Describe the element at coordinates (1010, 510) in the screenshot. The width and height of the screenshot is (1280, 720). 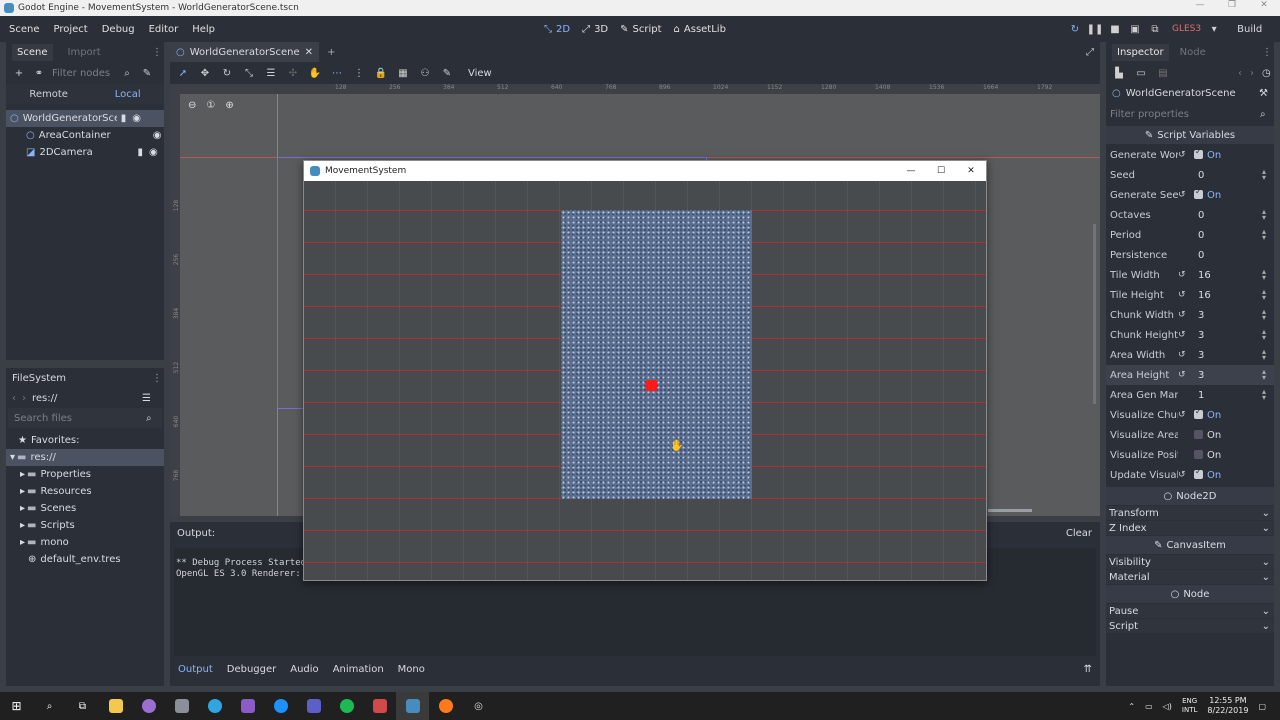
I see `viewport-hscrollbar` at that location.